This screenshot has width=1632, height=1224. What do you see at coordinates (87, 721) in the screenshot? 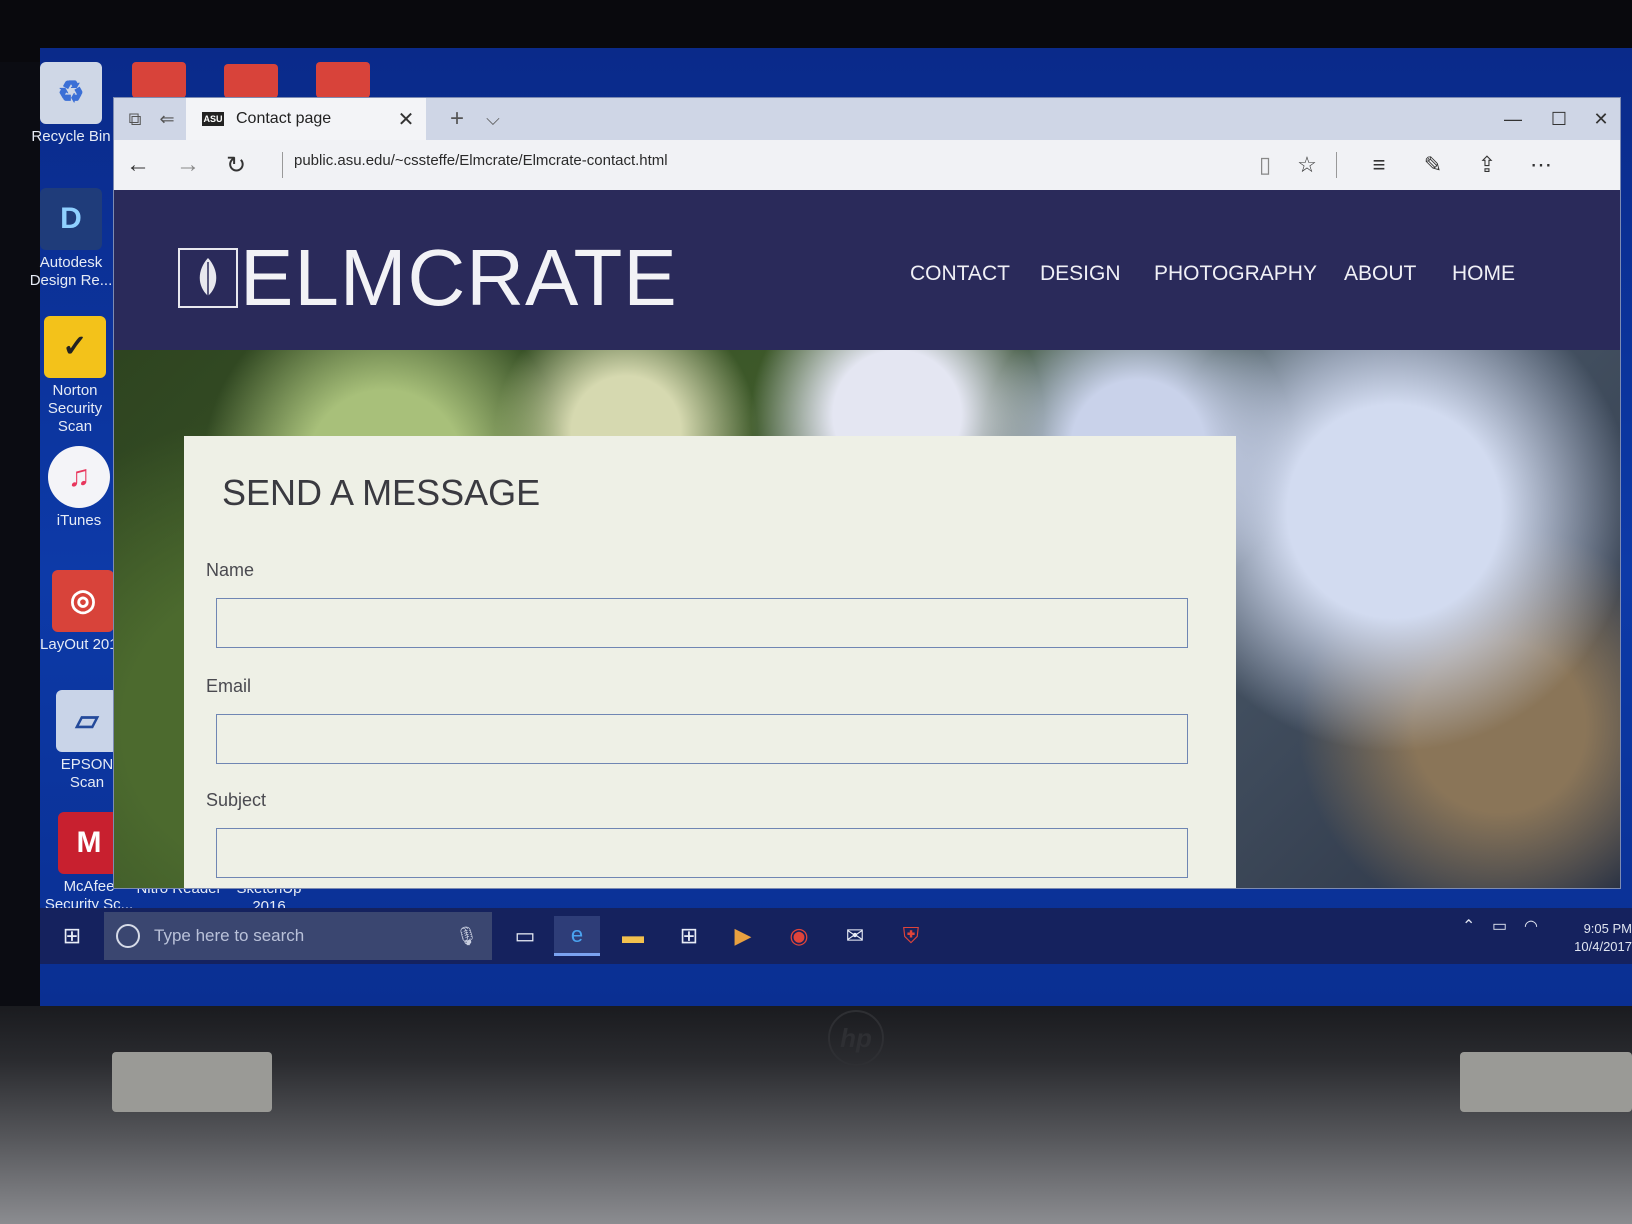
I see `epson-scan-icon: ▱` at bounding box center [87, 721].